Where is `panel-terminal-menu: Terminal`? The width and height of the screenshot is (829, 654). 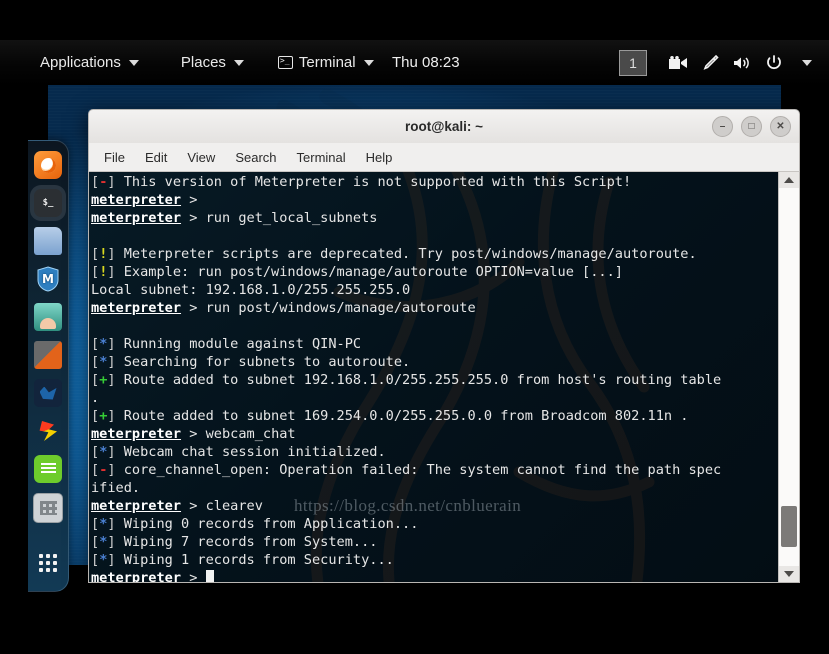
panel-terminal-menu: Terminal is located at coordinates (326, 62).